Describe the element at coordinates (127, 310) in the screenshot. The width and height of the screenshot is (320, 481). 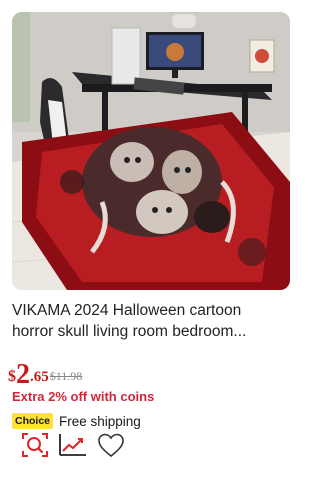
I see `product-title-line1: VIKAMA 2024 Halloween cartoon` at that location.